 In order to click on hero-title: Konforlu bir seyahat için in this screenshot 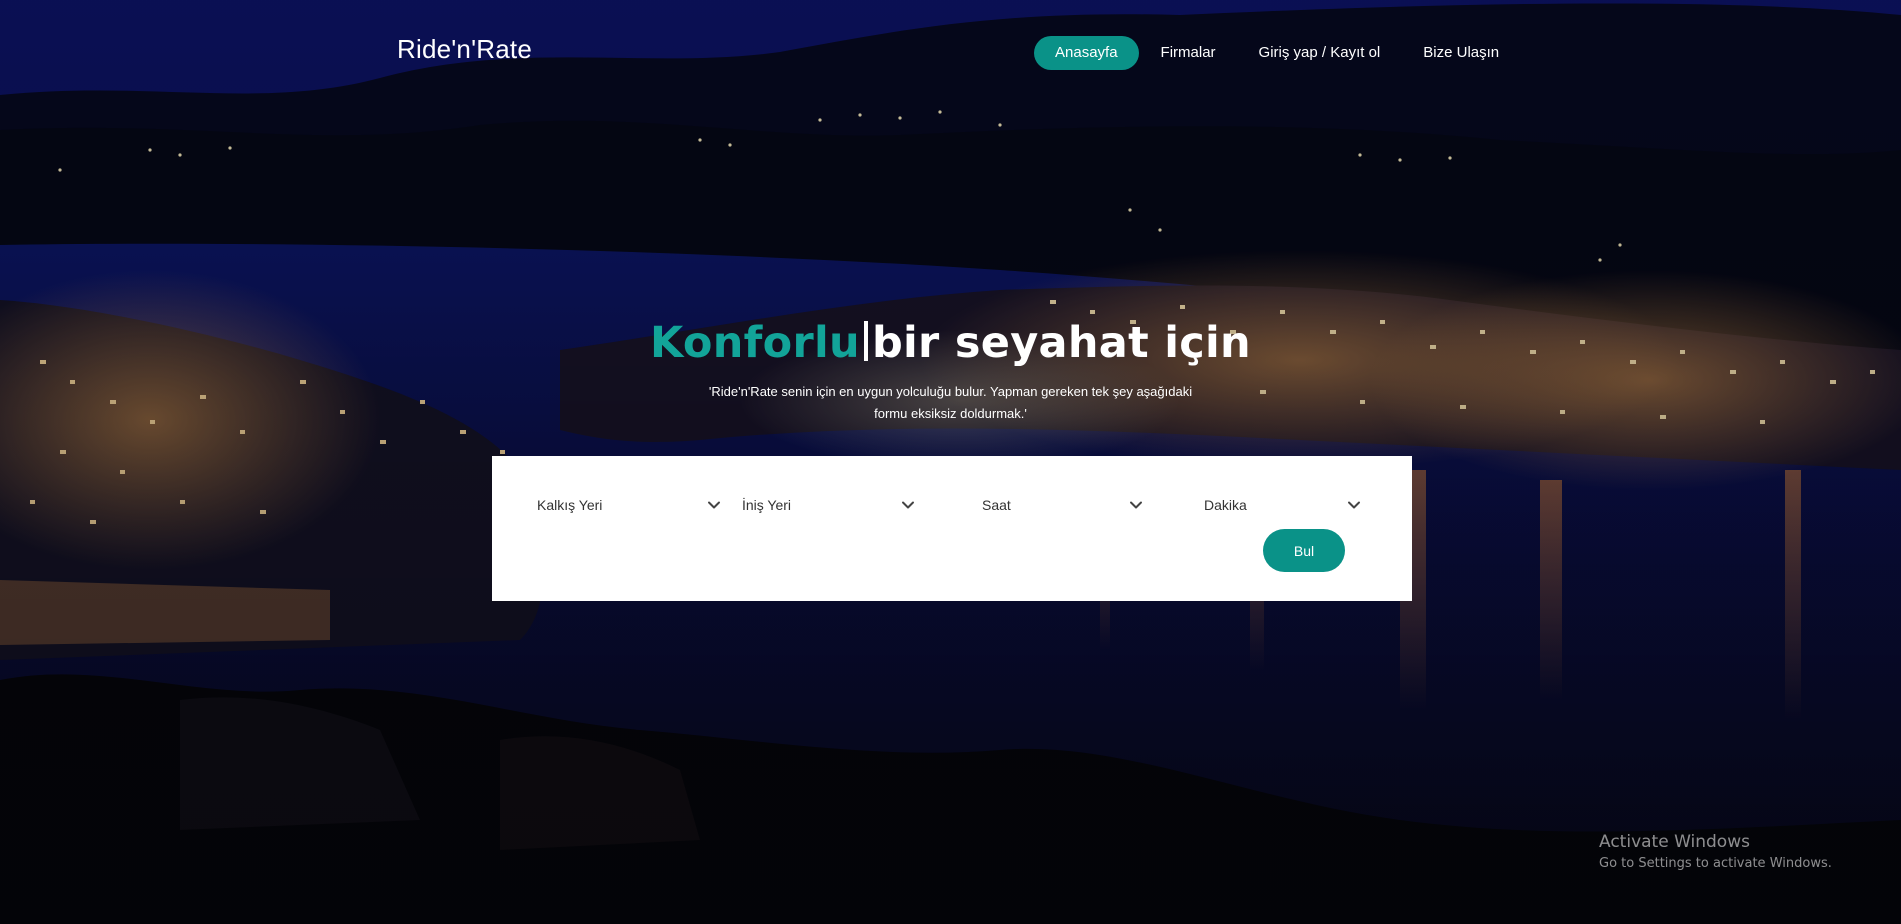, I will do `click(950, 343)`.